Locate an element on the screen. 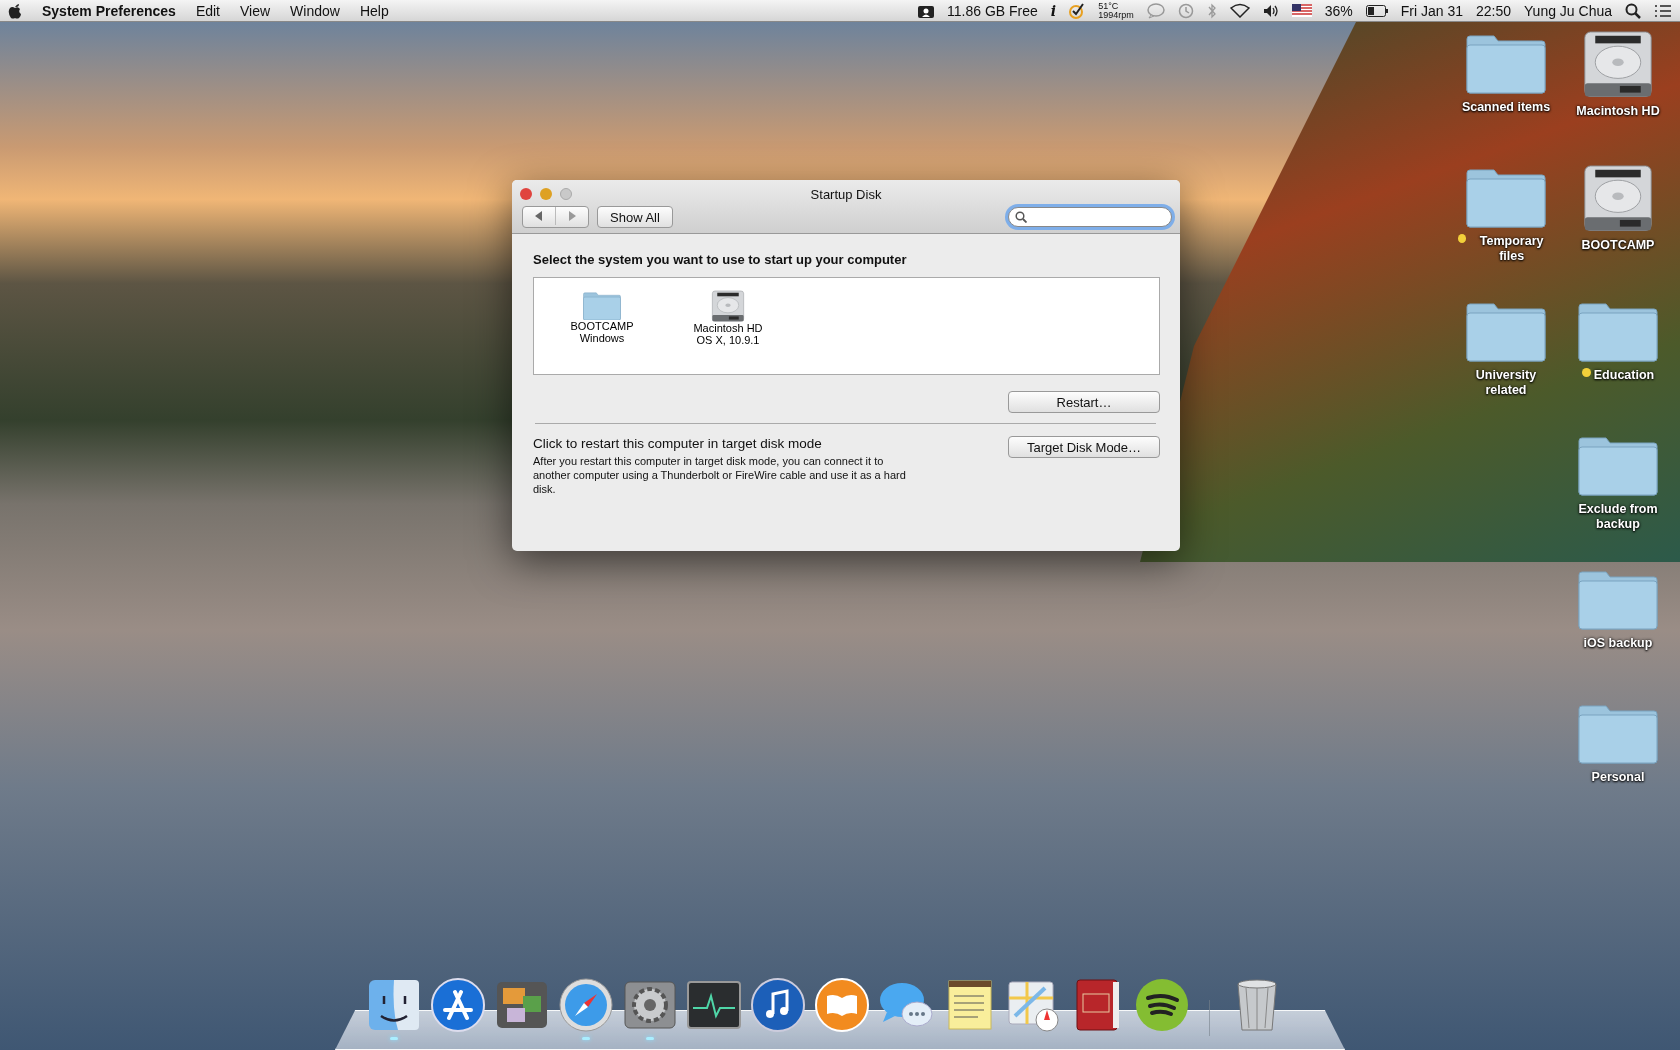 The width and height of the screenshot is (1680, 1050). info-glyph: i is located at coordinates (1053, 10).